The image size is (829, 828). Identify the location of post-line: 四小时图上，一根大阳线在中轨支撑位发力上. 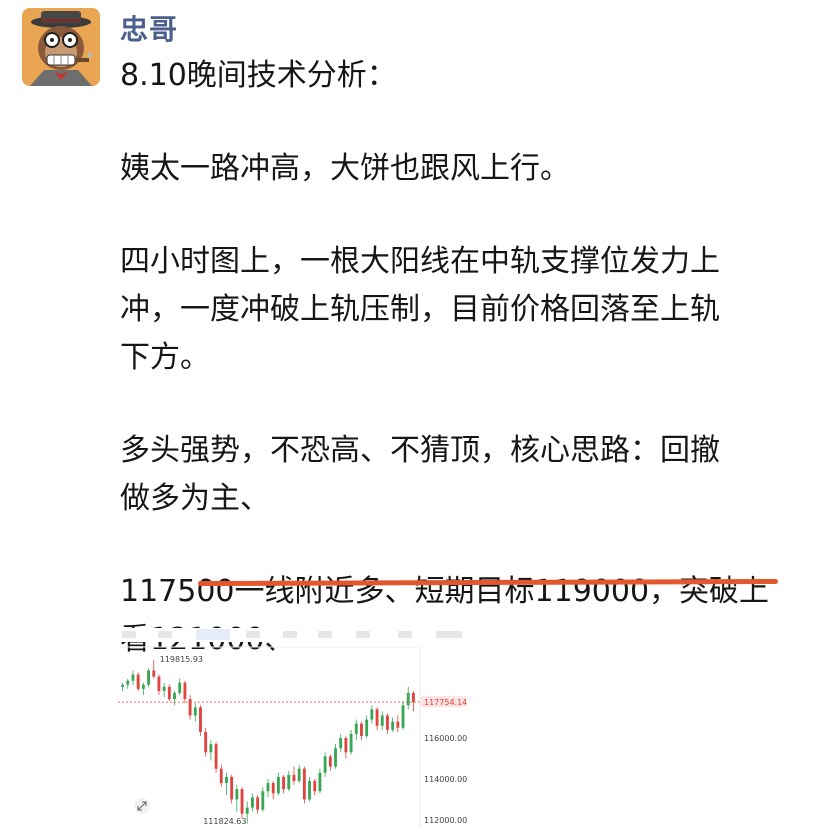
(420, 261).